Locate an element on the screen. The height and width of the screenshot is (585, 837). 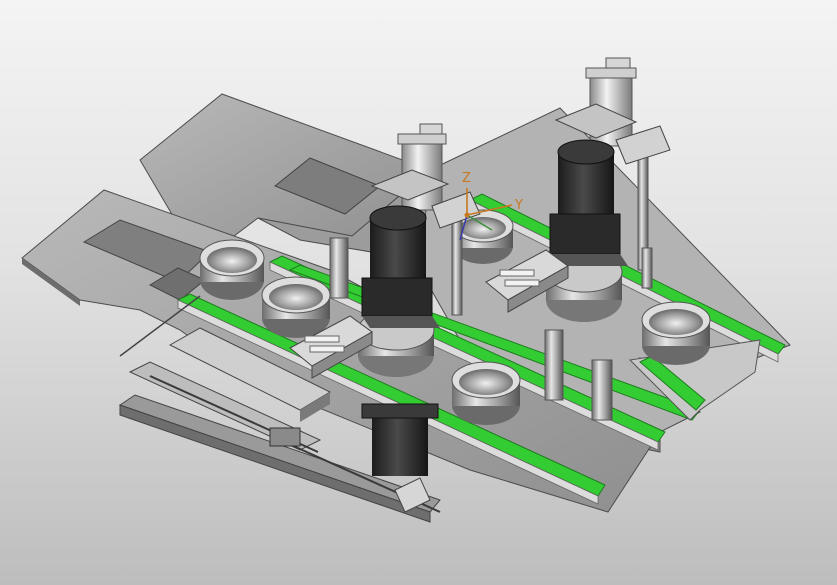
axis-y-label: Y is located at coordinates (519, 205).